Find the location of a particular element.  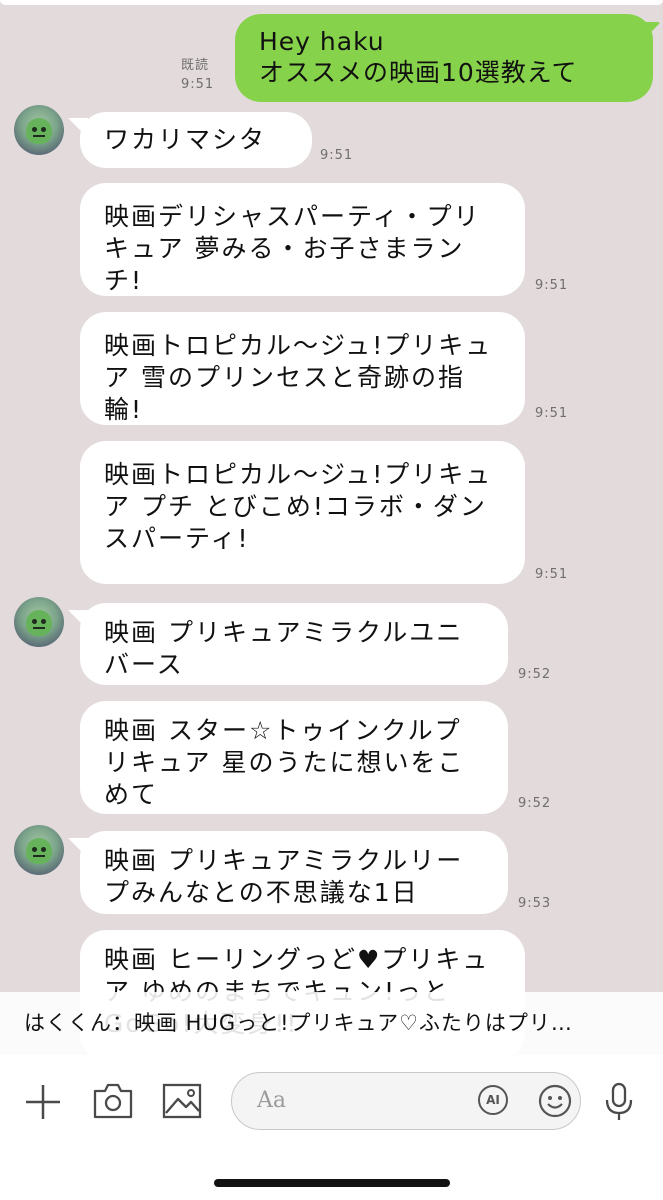

sent-text-line-2: オススメの映画10選教えて is located at coordinates (418, 72).